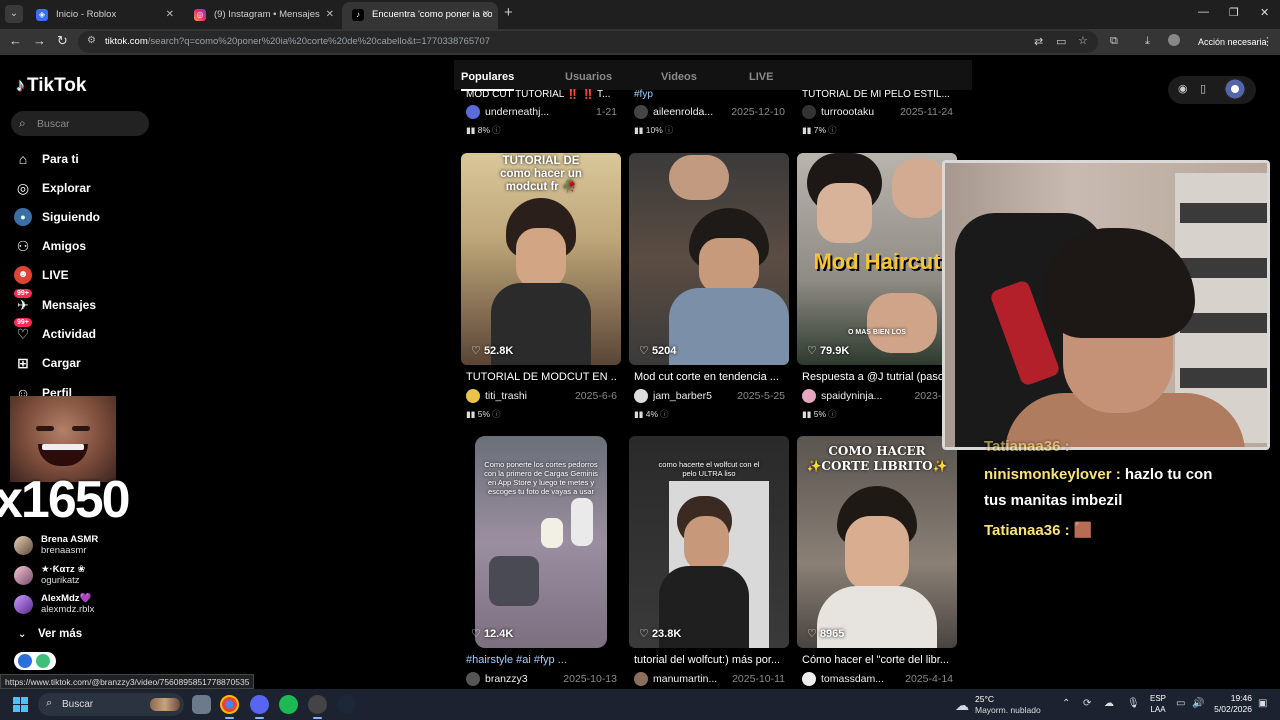  What do you see at coordinates (508, 12) in the screenshot?
I see `new-tab-button: +` at bounding box center [508, 12].